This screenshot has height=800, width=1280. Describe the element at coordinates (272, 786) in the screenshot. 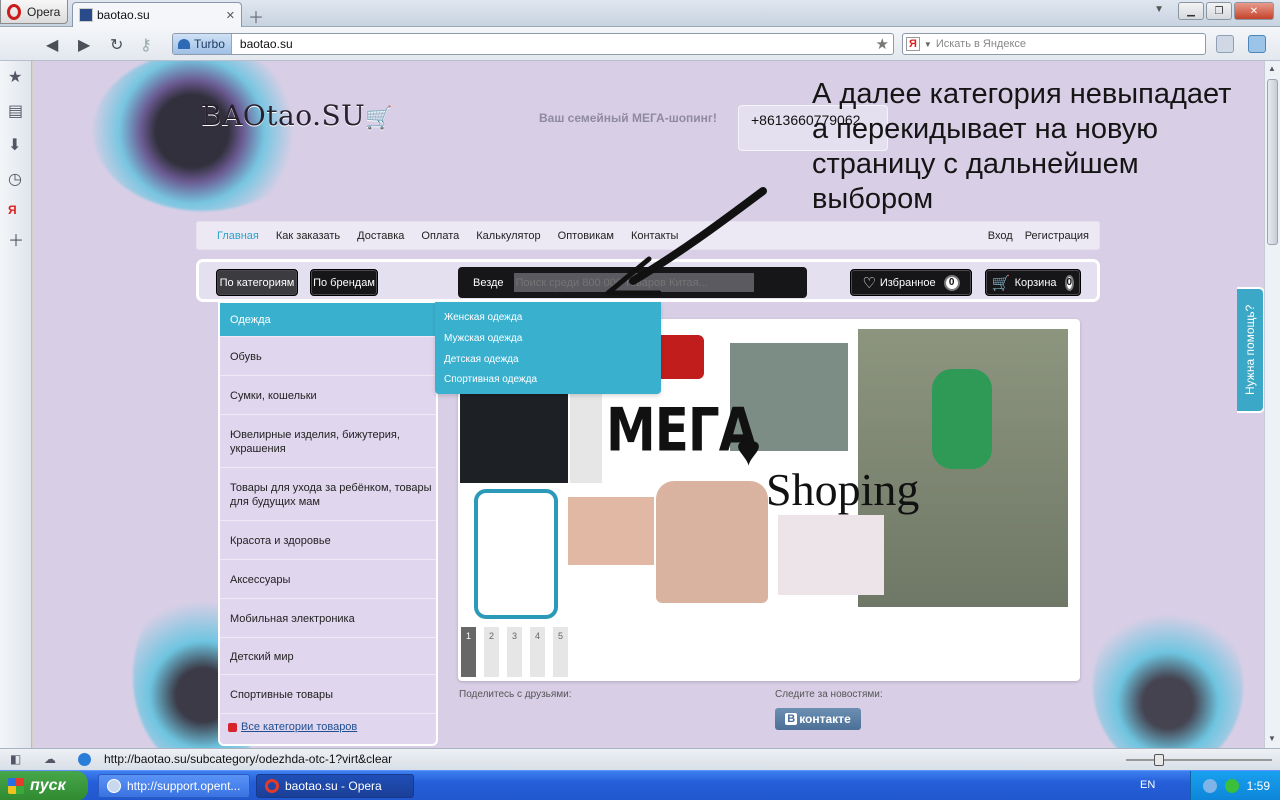

I see `opera-taskbar-icon` at that location.